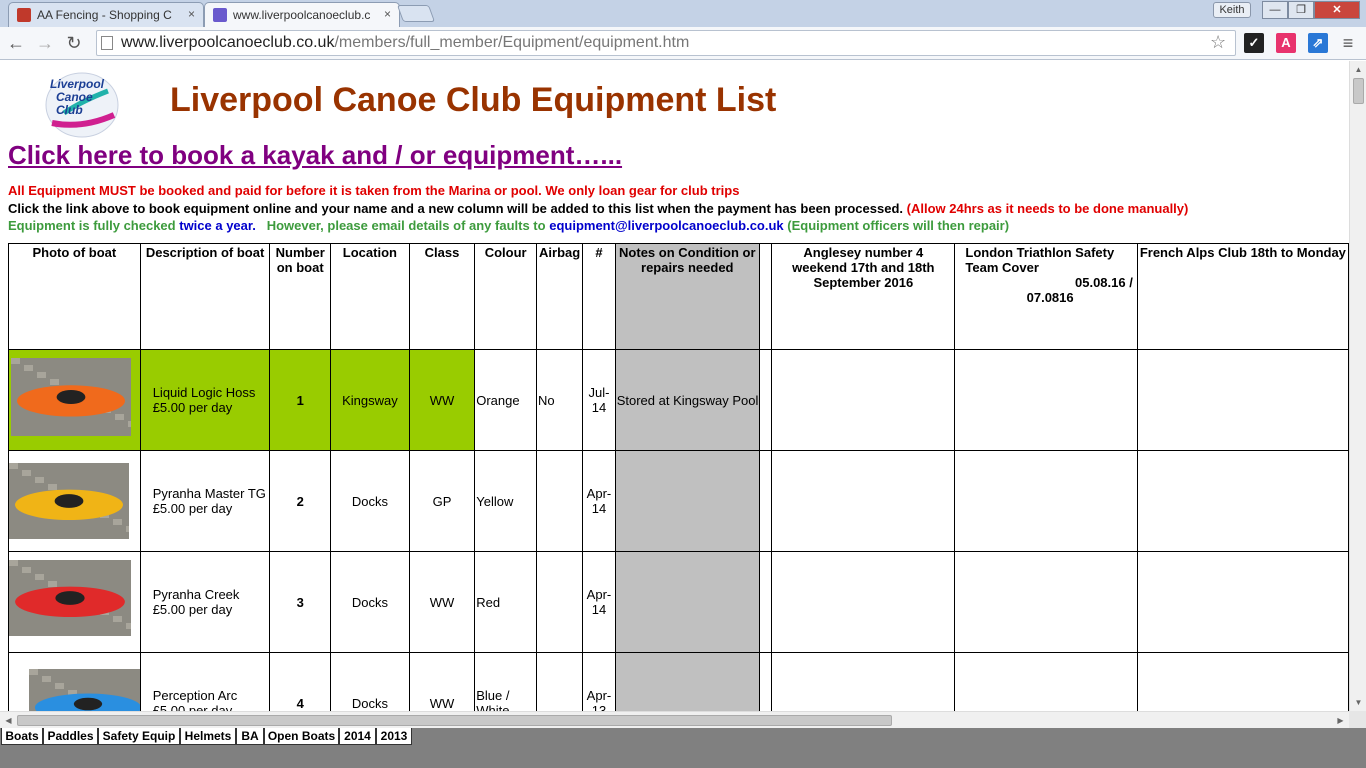 This screenshot has height=768, width=1366. What do you see at coordinates (8, 720) in the screenshot?
I see `scroll-left-icon: ◀` at bounding box center [8, 720].